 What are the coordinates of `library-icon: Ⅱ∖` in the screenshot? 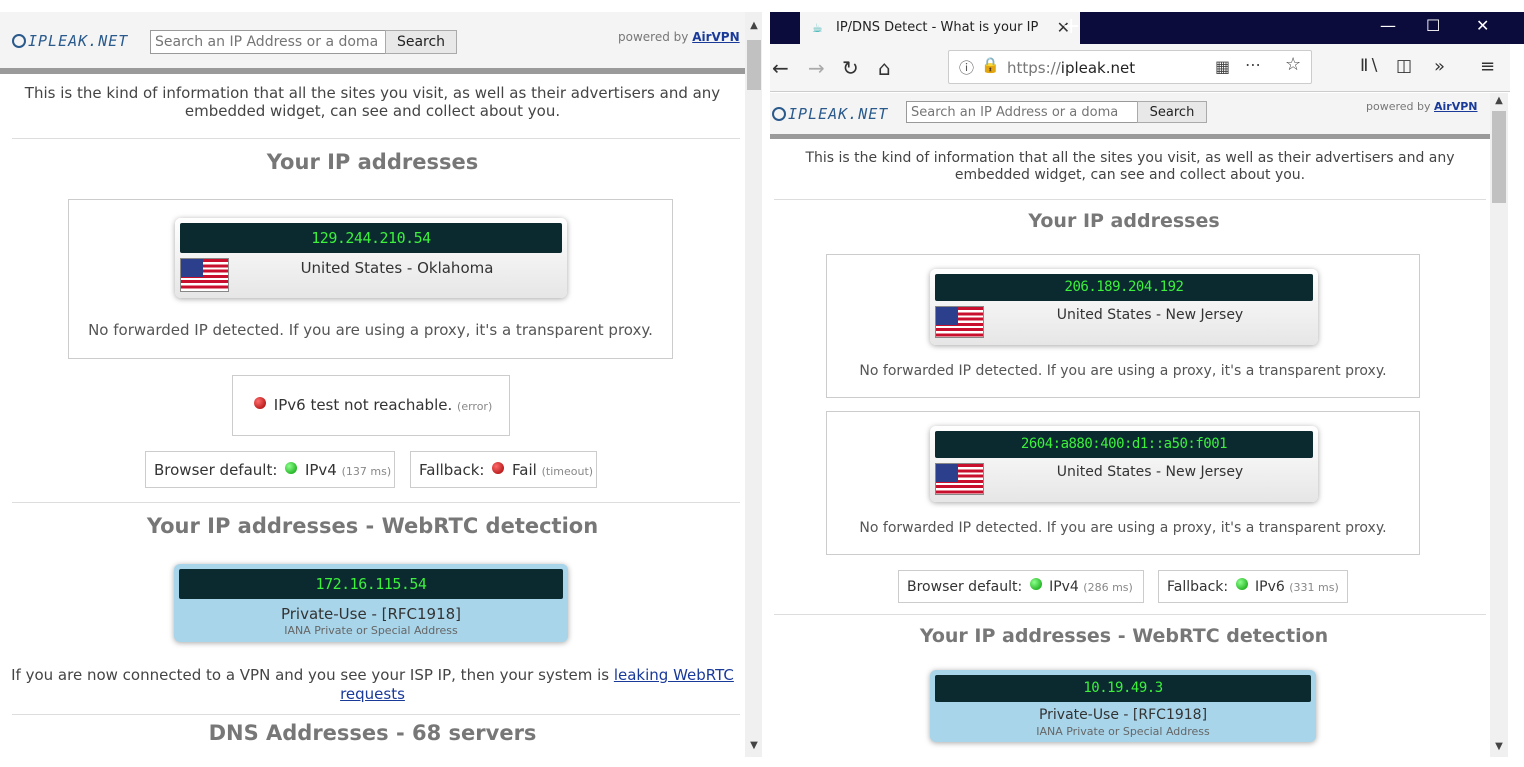 It's located at (1369, 66).